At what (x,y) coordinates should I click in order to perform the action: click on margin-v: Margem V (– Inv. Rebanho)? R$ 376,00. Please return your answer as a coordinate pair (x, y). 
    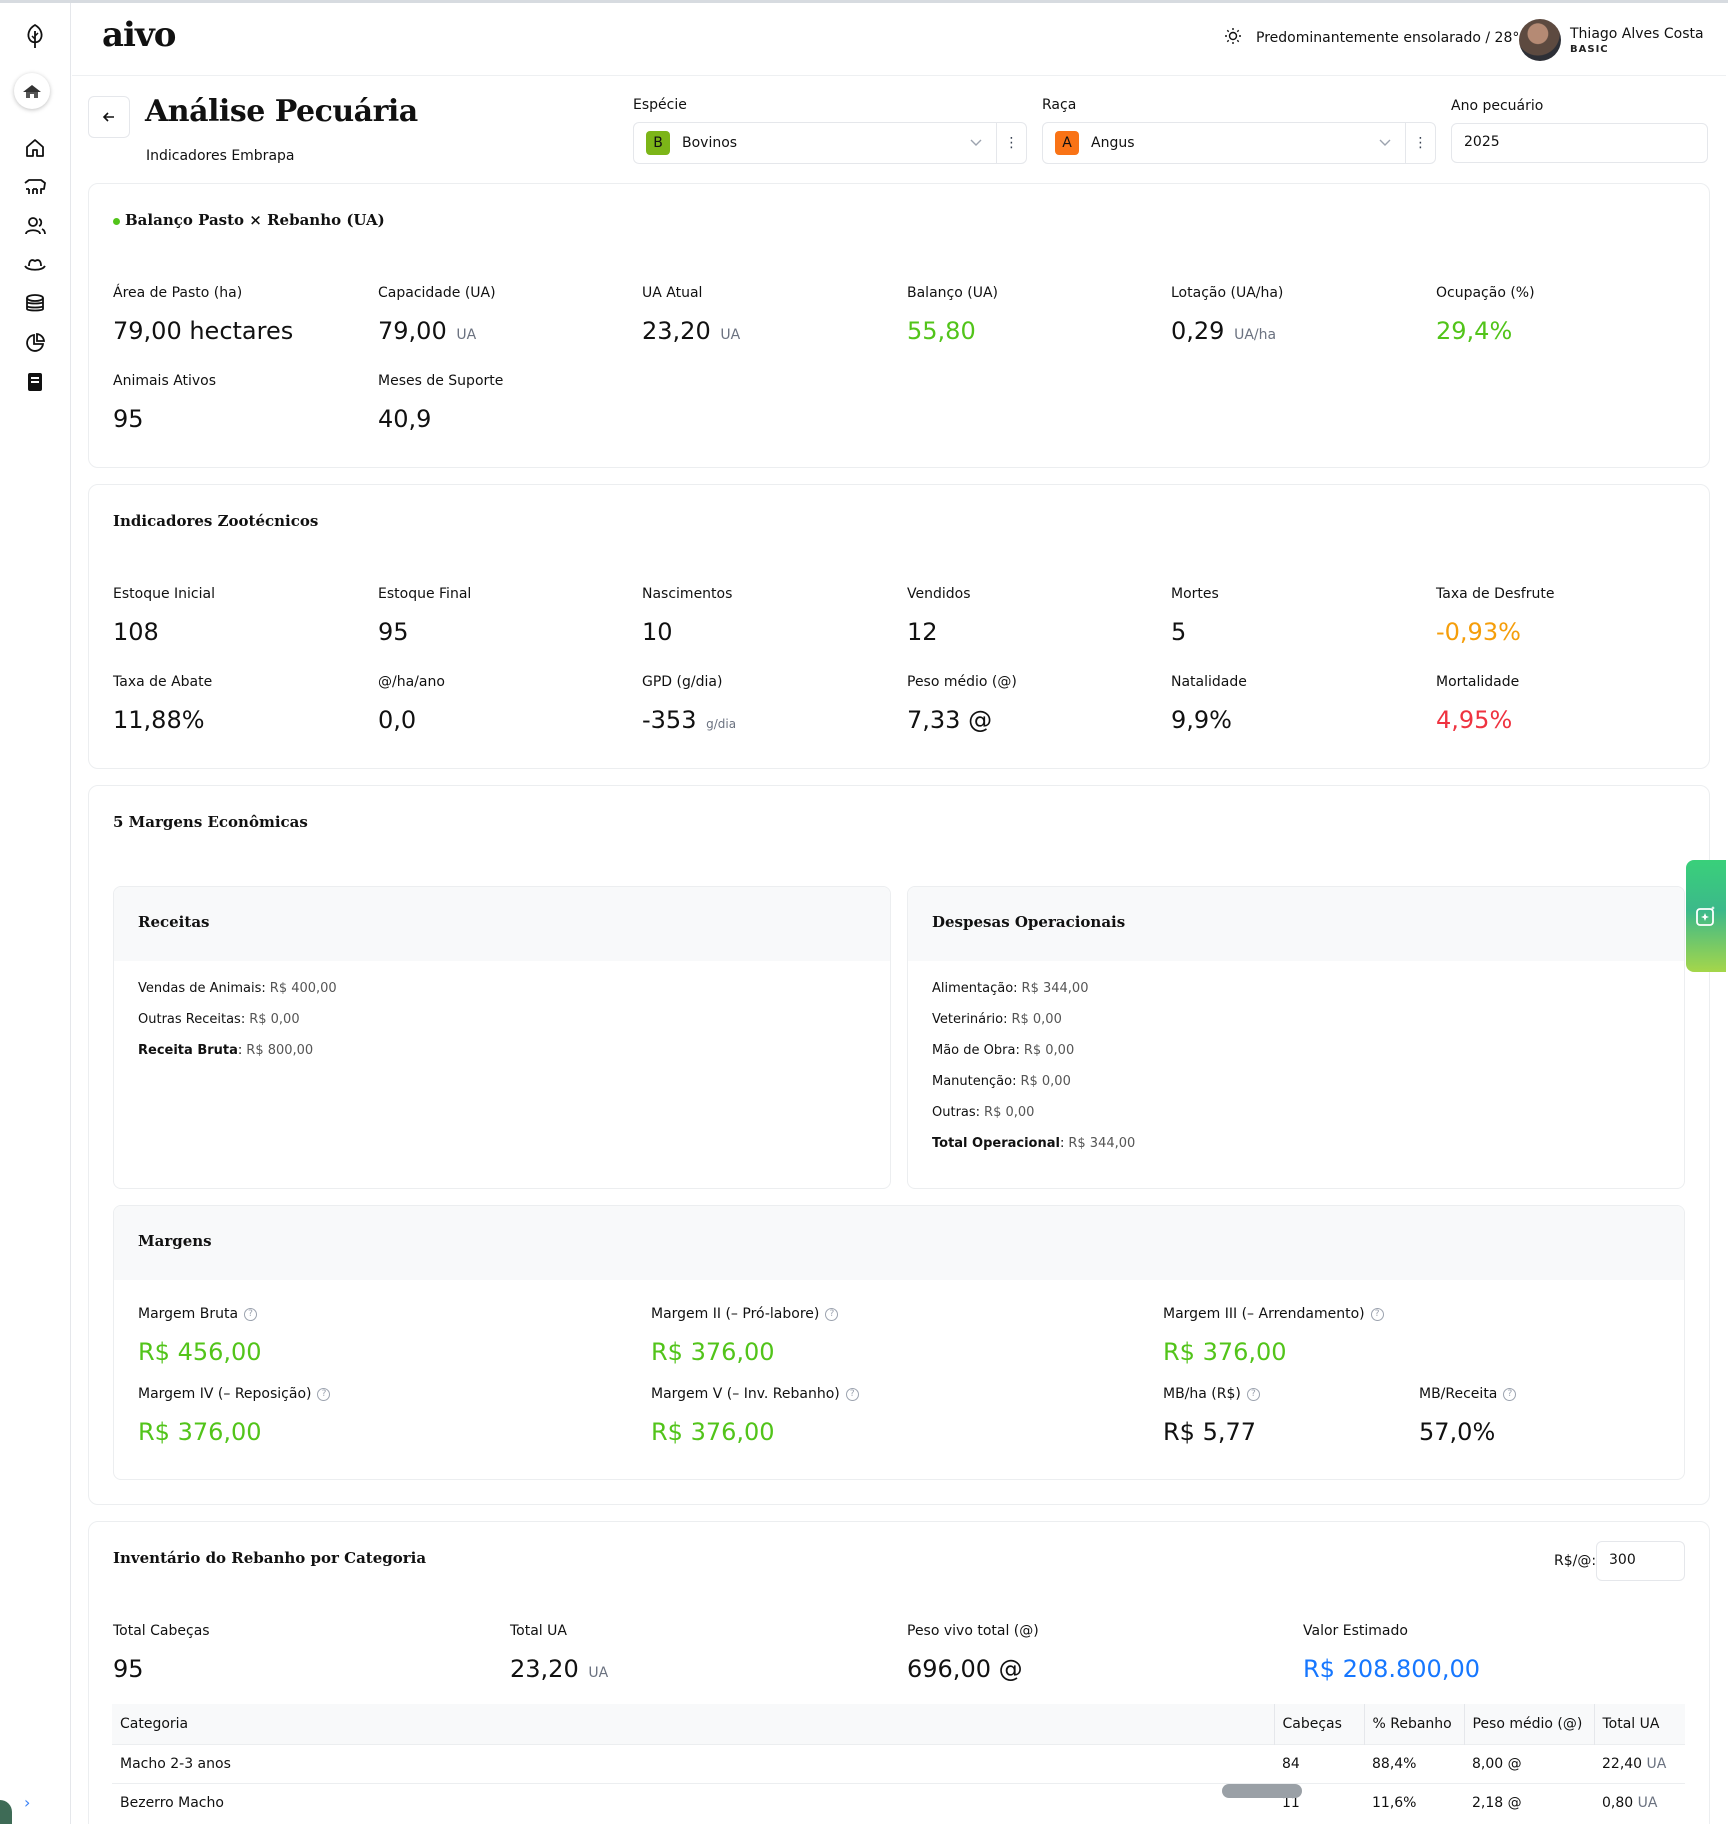
    Looking at the image, I should click on (891, 1416).